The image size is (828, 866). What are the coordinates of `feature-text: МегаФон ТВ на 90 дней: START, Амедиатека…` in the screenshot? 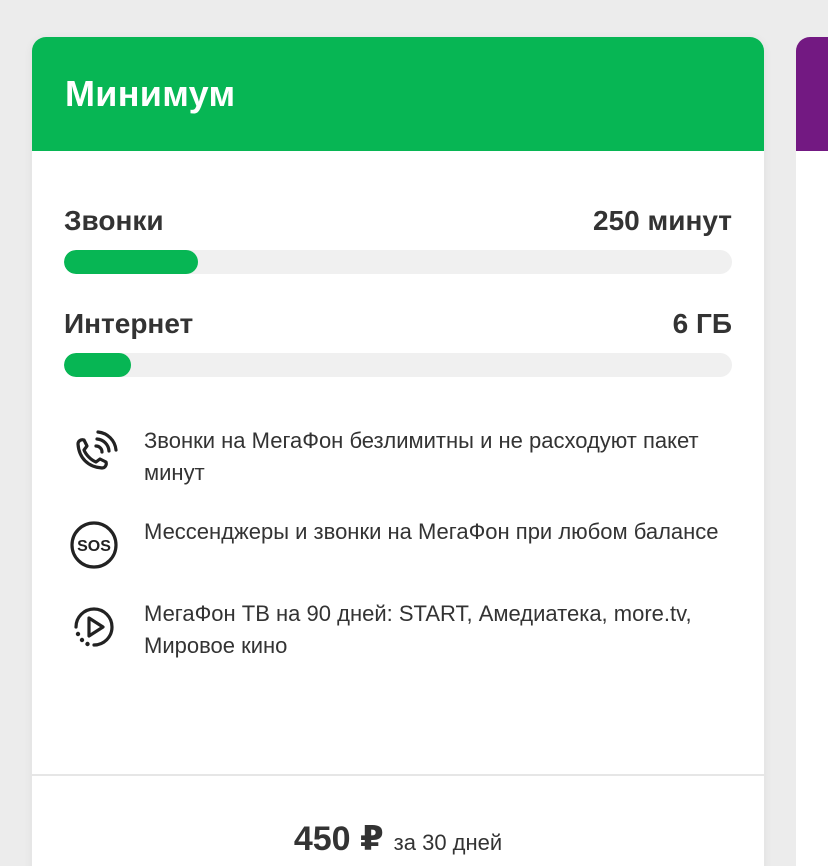 It's located at (418, 629).